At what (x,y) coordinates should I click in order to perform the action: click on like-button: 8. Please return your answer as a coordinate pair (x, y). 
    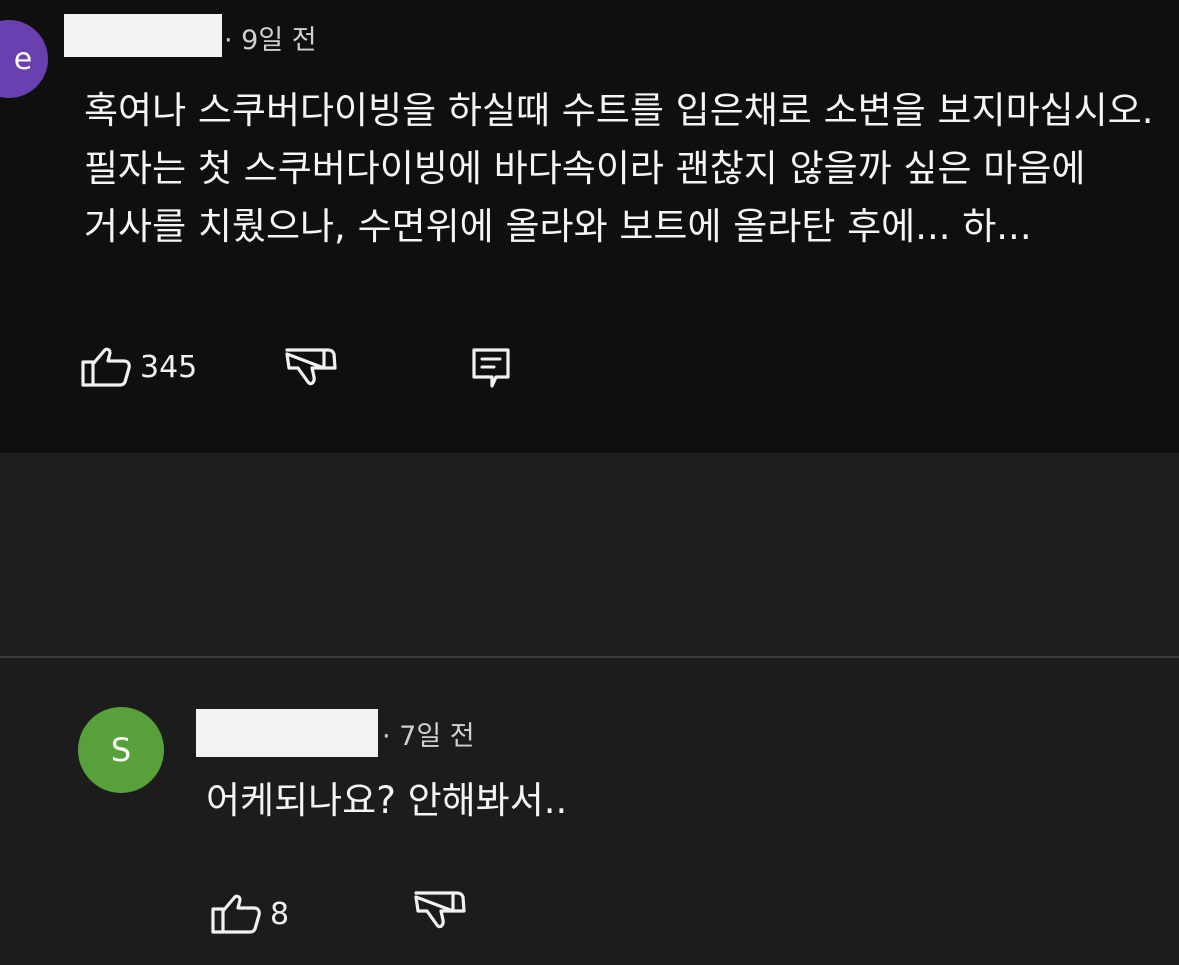
    Looking at the image, I should click on (249, 914).